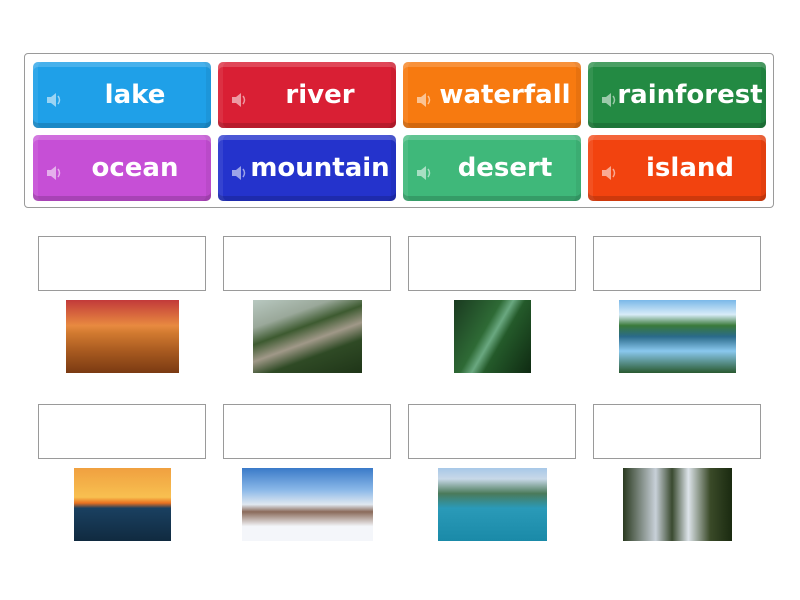  I want to click on word-tile-desert: desert, so click(492, 168).